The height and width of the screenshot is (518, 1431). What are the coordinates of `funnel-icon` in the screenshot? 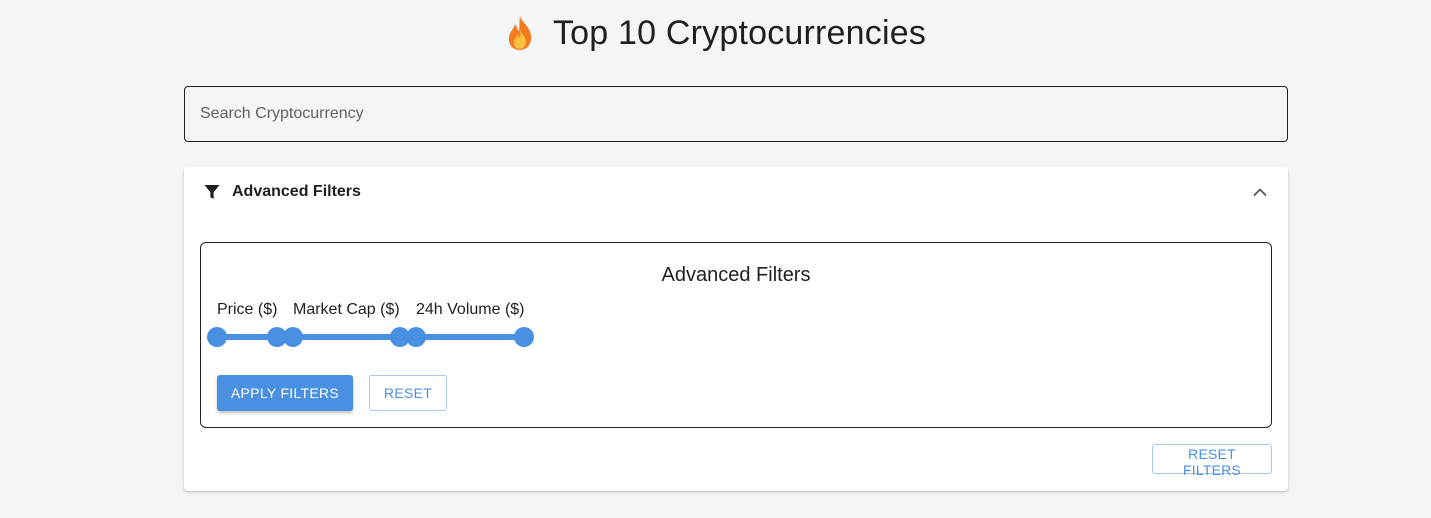 It's located at (212, 192).